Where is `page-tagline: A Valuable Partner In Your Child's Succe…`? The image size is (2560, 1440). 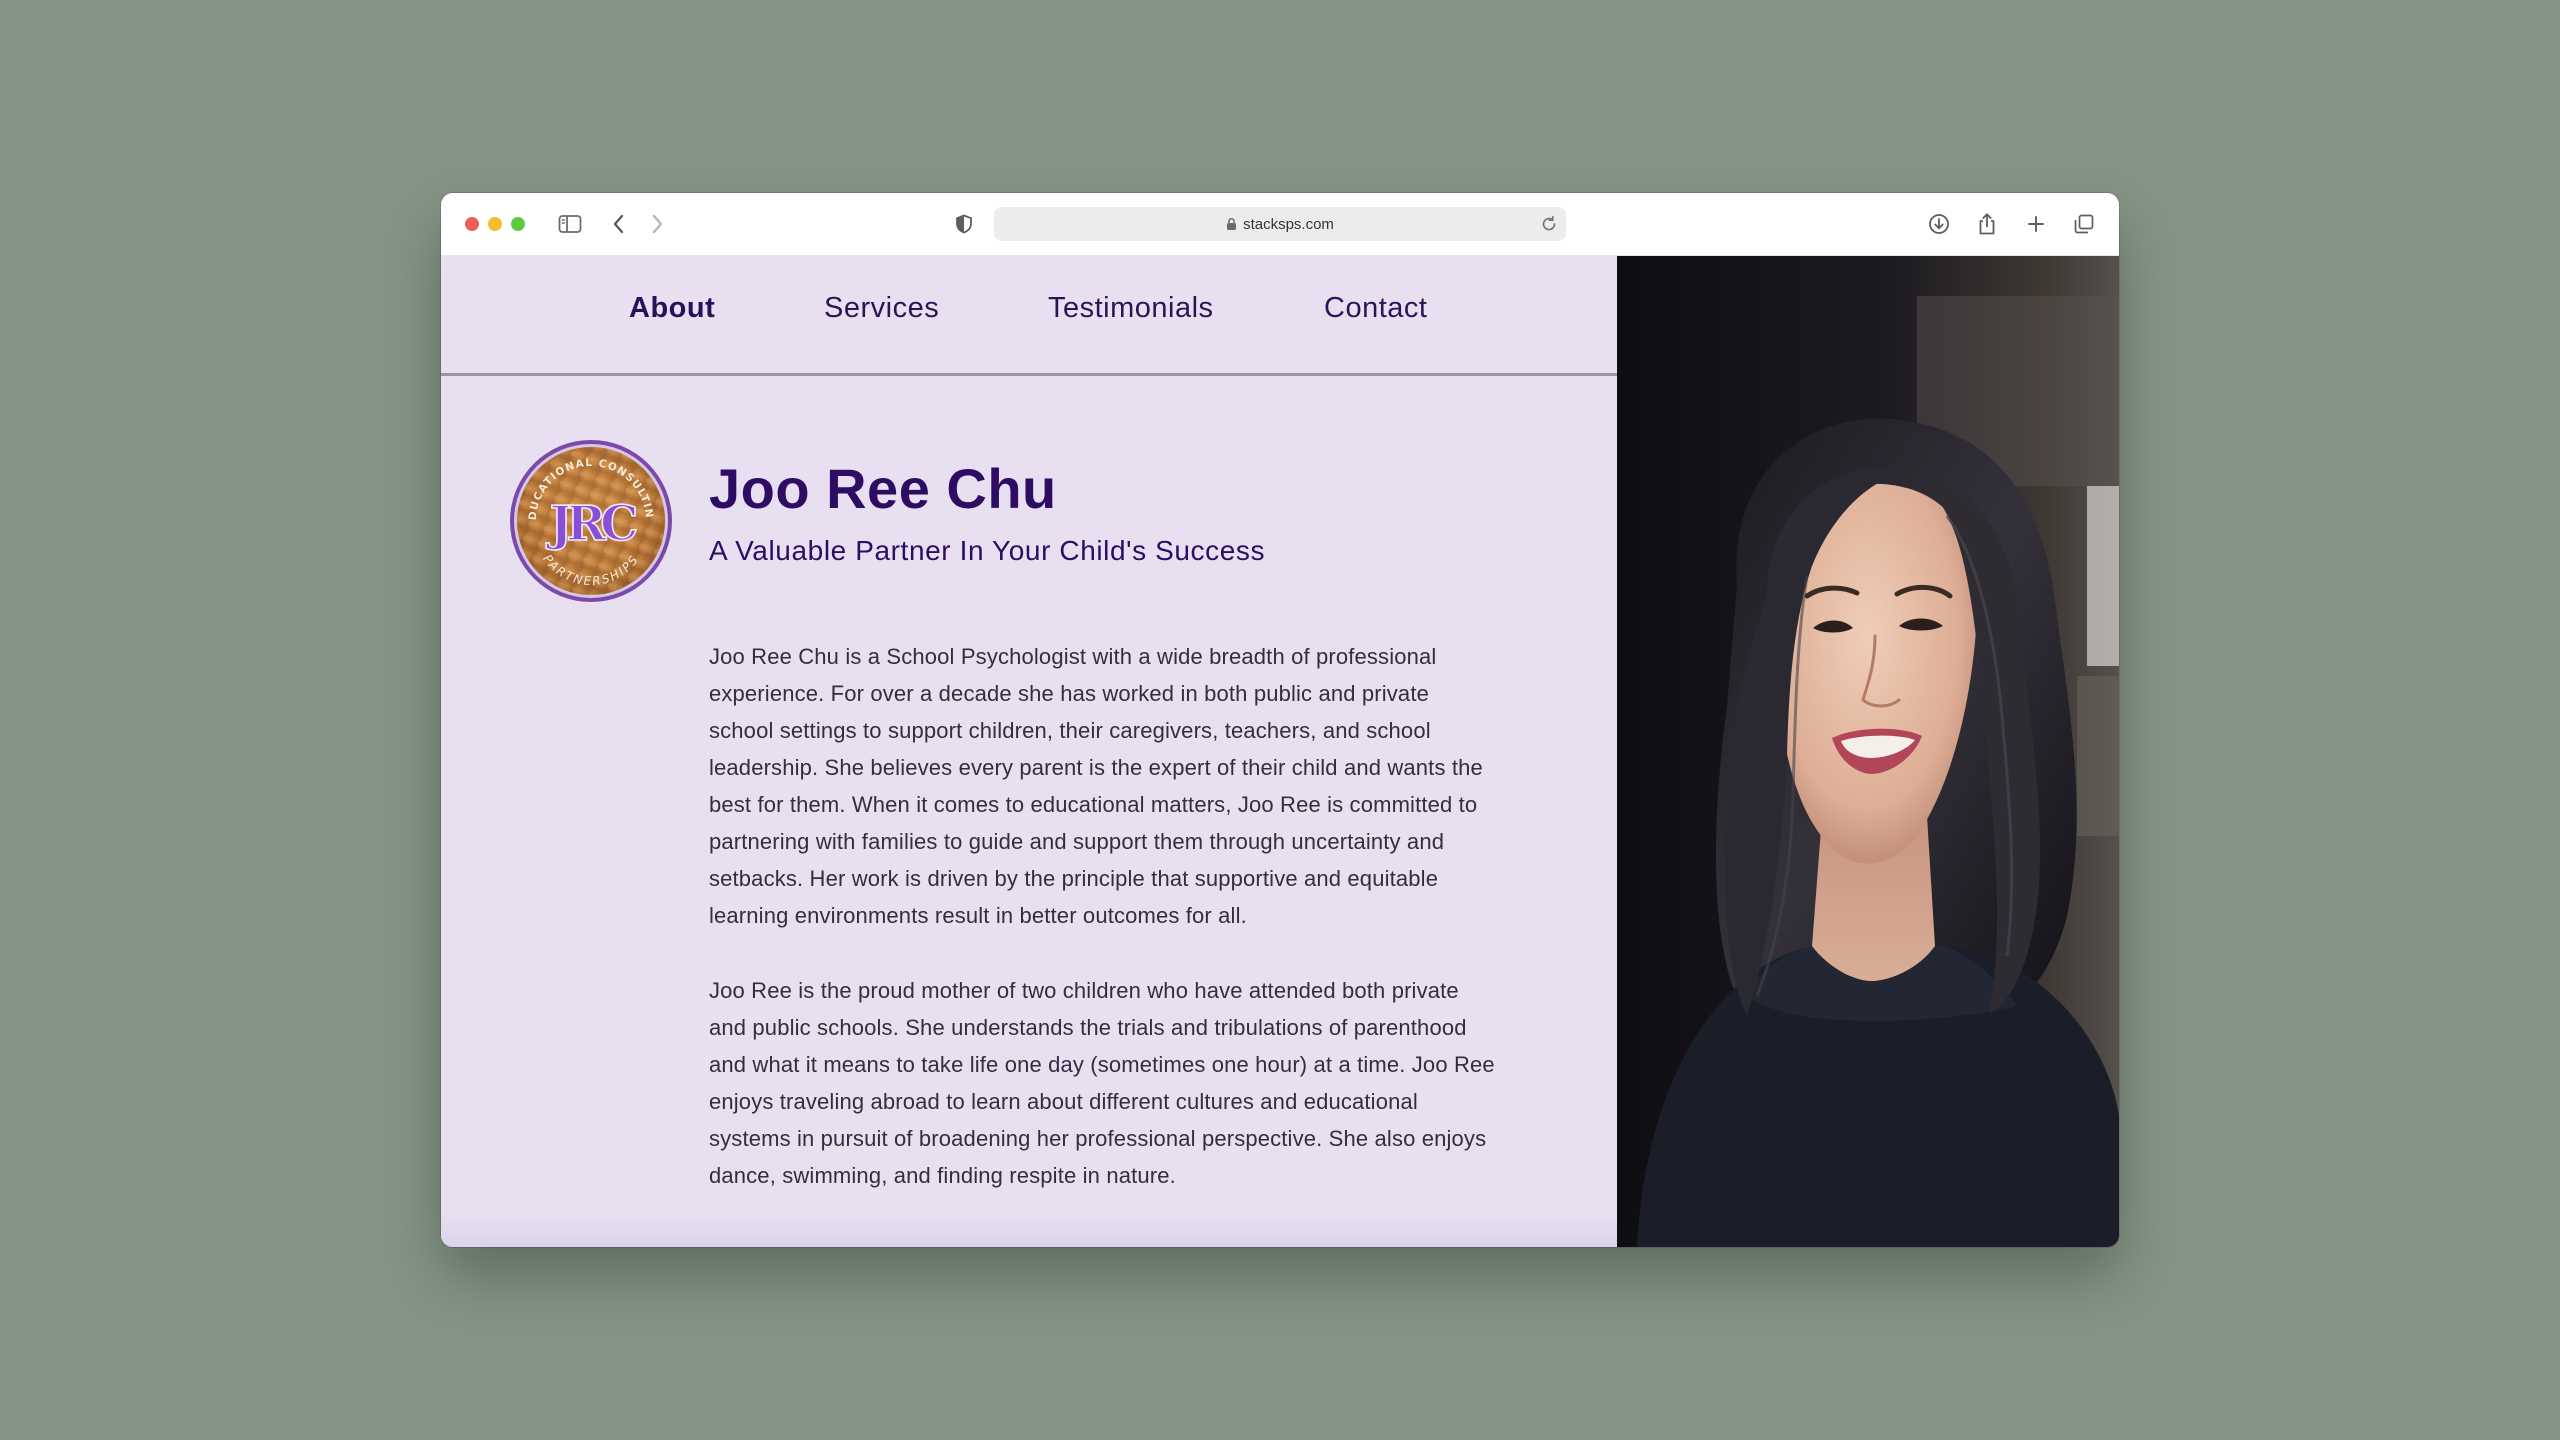 page-tagline: A Valuable Partner In Your Child's Succe… is located at coordinates (987, 550).